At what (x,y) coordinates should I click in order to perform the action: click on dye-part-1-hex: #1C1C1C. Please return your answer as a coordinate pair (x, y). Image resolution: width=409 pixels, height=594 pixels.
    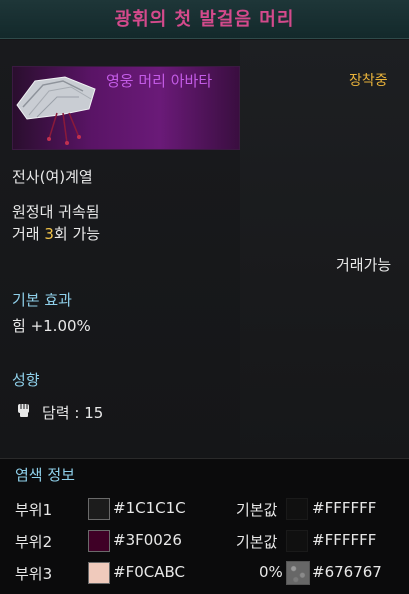
    Looking at the image, I should click on (149, 508).